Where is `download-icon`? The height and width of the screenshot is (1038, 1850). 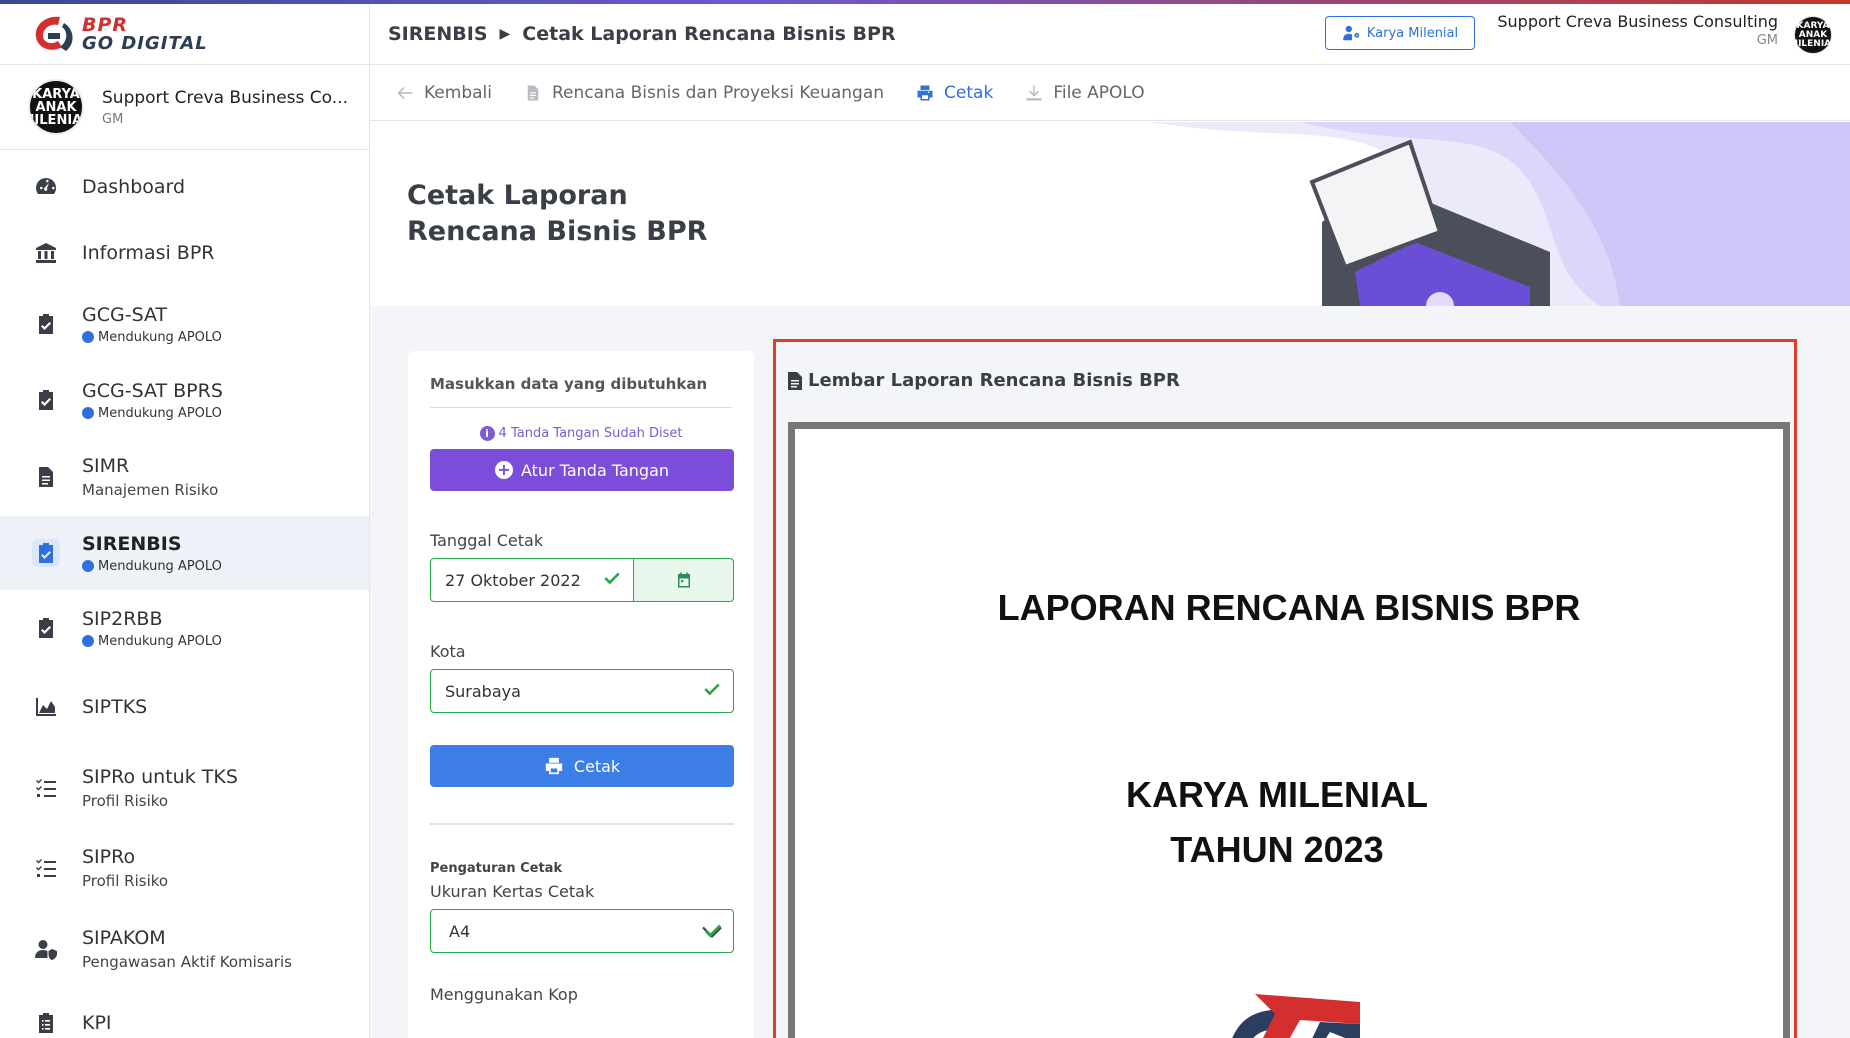
download-icon is located at coordinates (1034, 92).